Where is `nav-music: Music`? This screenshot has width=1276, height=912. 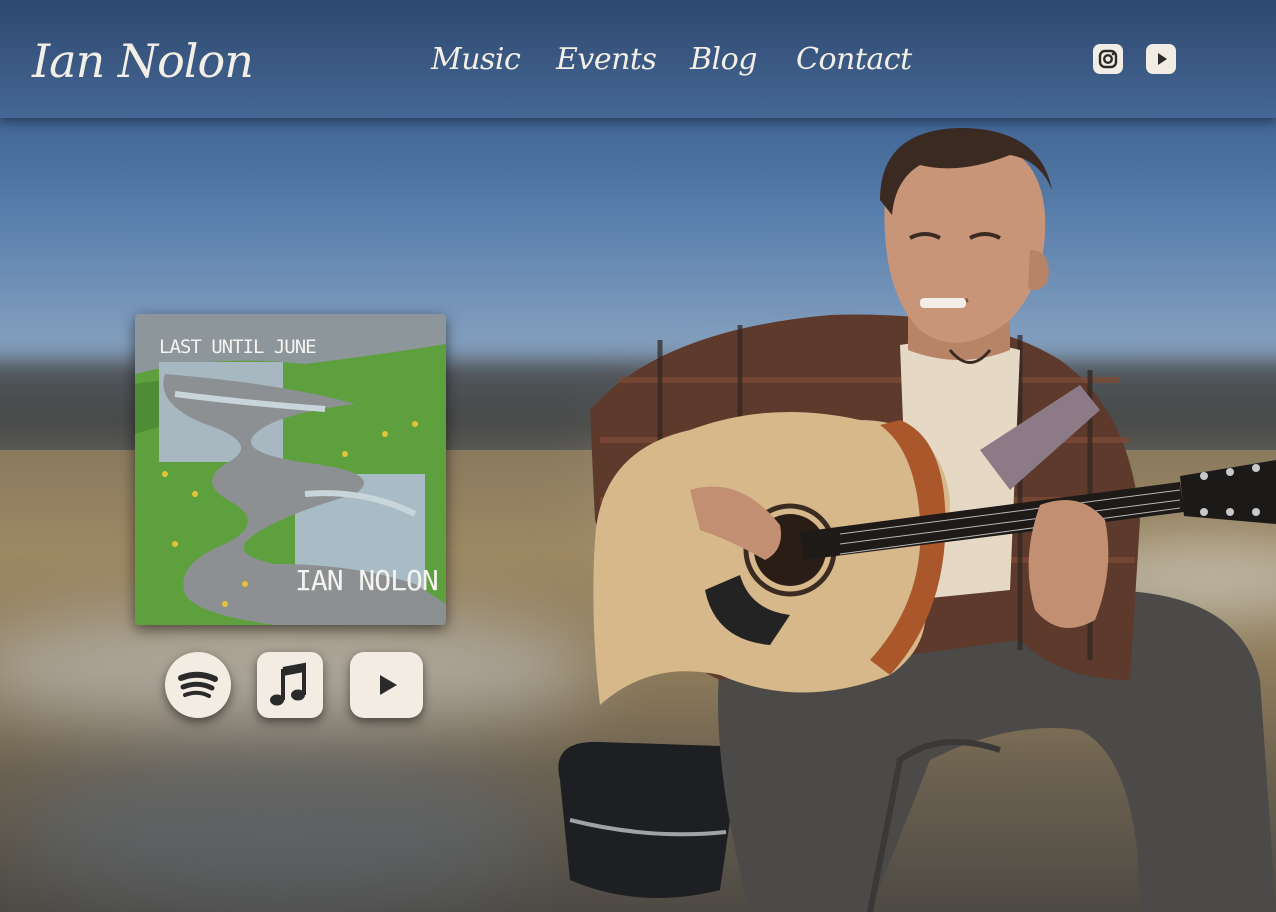 nav-music: Music is located at coordinates (476, 59).